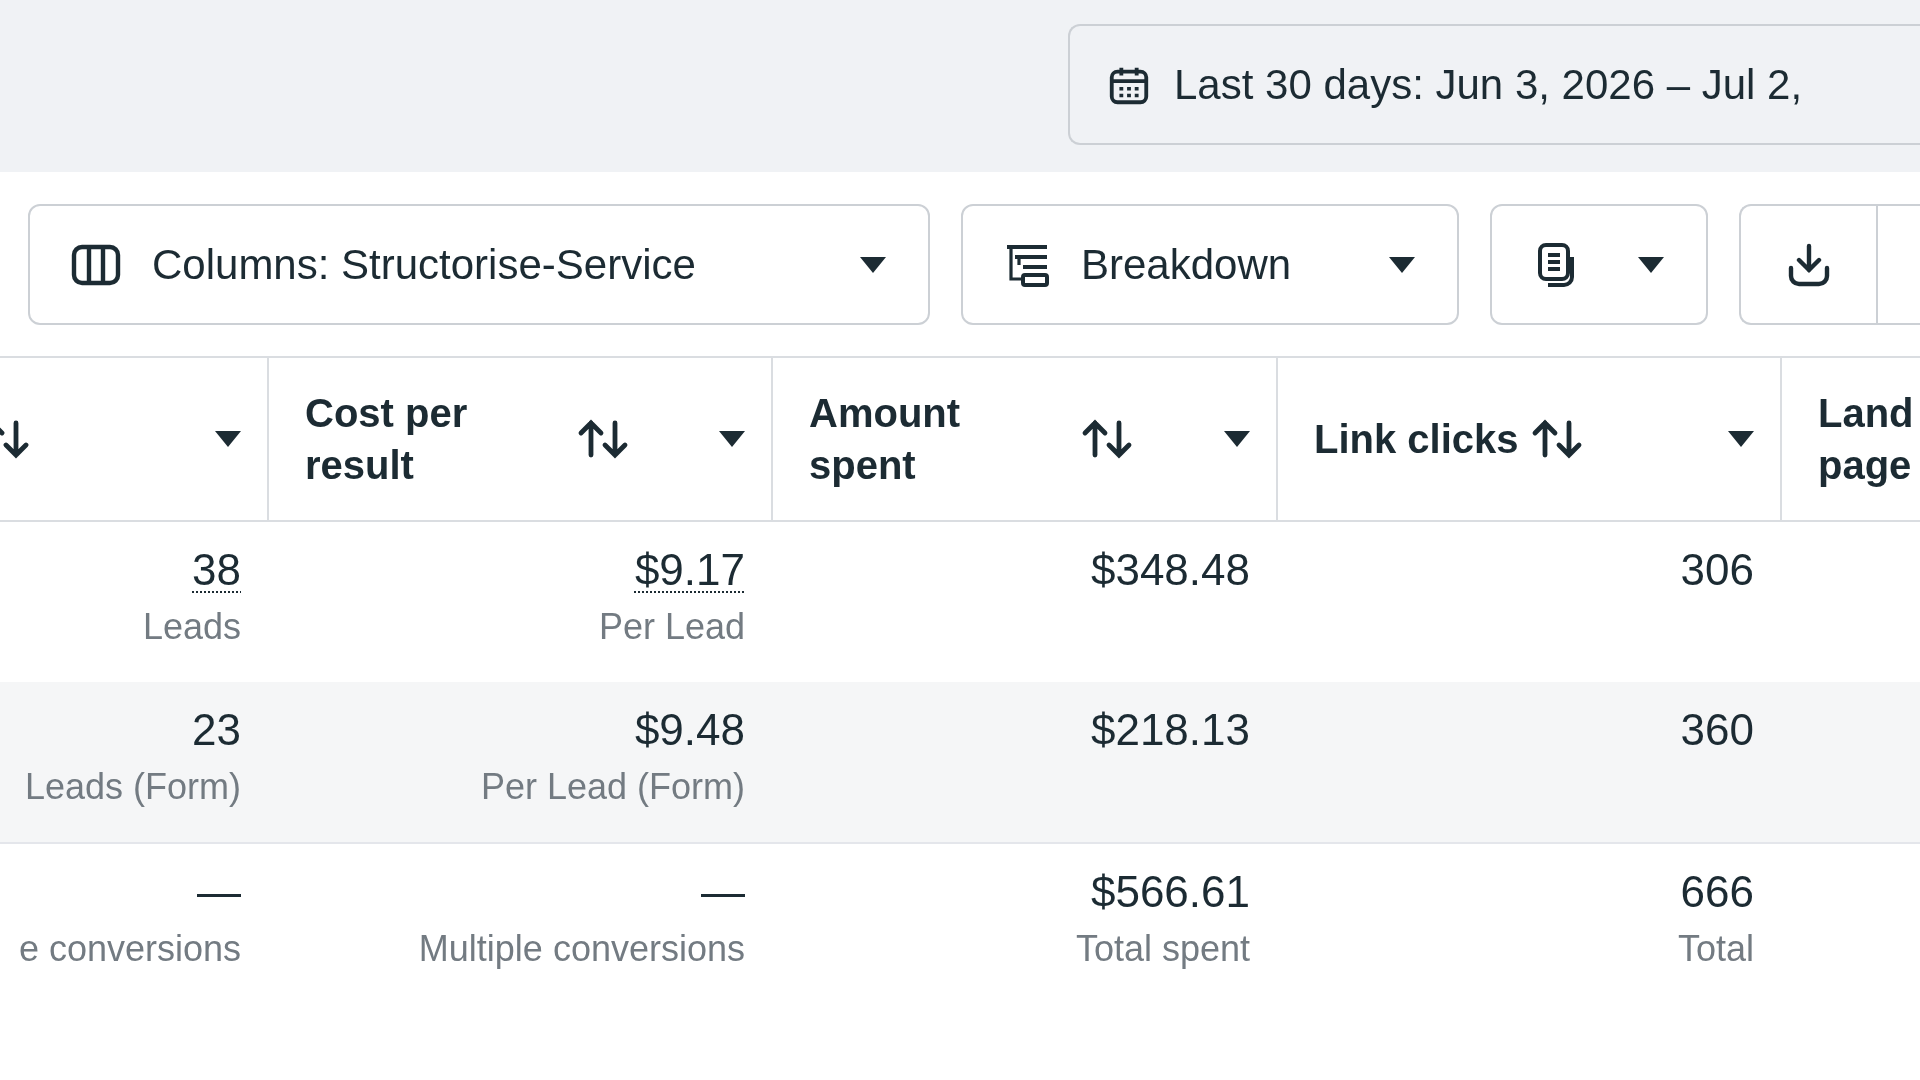  What do you see at coordinates (479, 264) in the screenshot?
I see `columns-button: Columns: Structorise-Service` at bounding box center [479, 264].